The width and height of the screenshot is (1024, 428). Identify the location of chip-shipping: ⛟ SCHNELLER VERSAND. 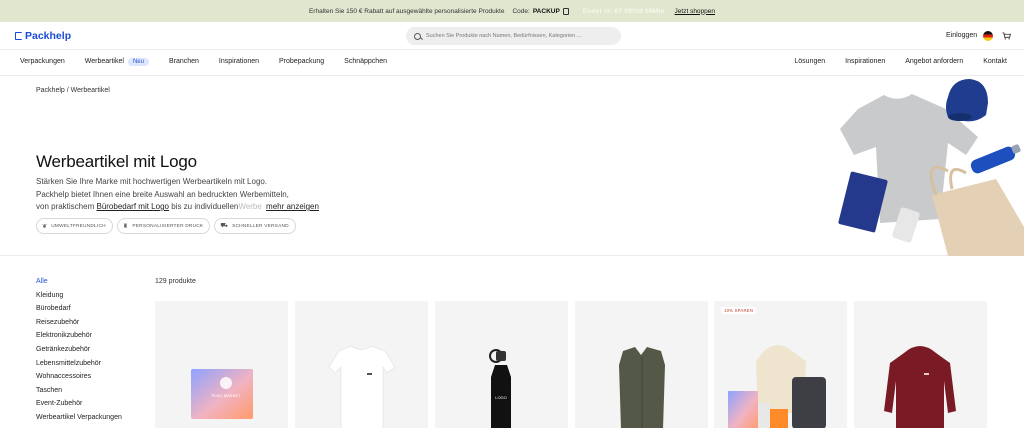
(255, 226).